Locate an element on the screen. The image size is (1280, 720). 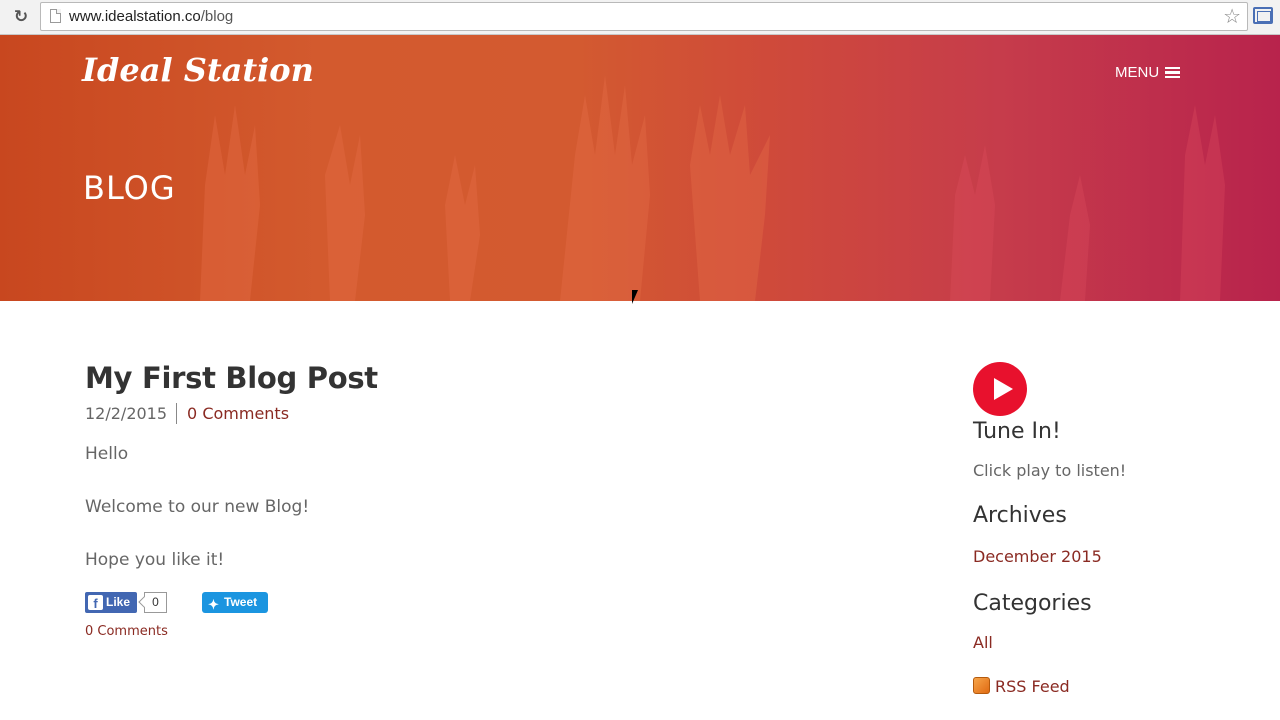
post-title: My First Blog Post is located at coordinates (231, 378).